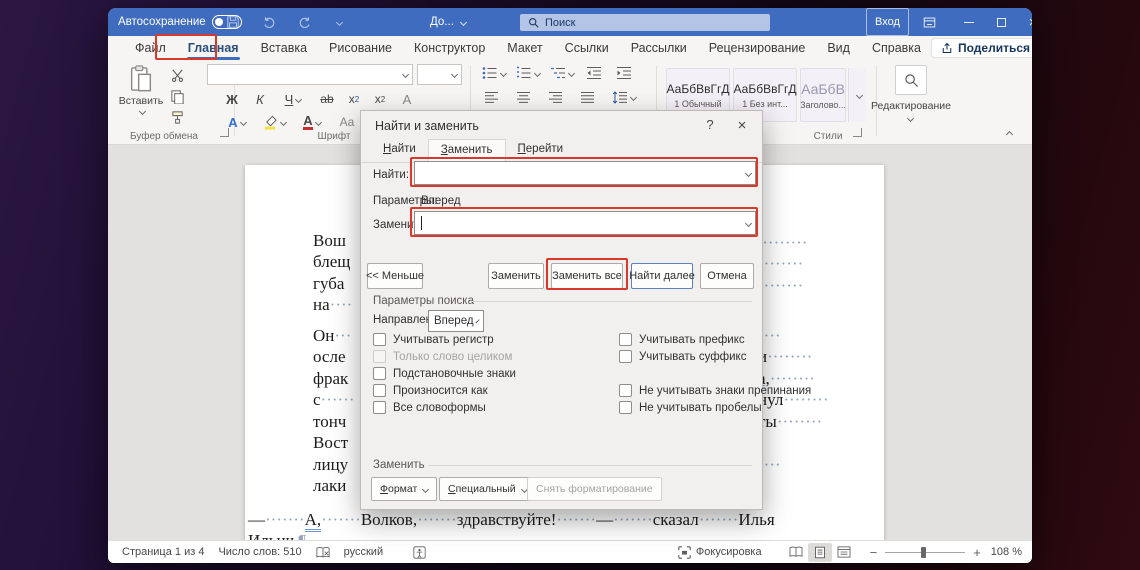 The height and width of the screenshot is (570, 1140). I want to click on redo-icon, so click(305, 22).